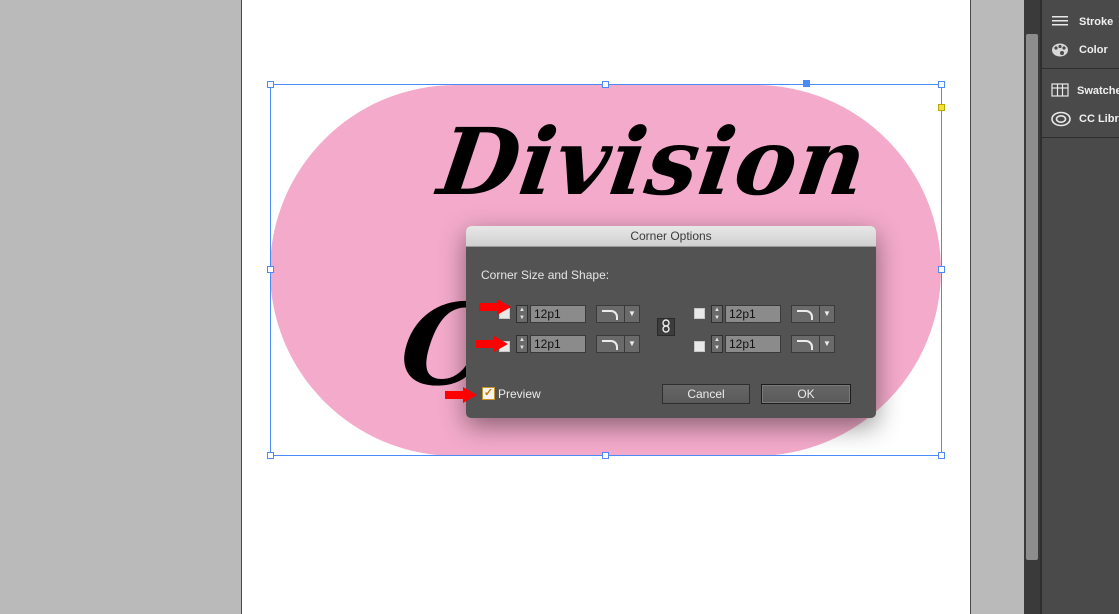  I want to click on top-left-shape-dropdown: ▼, so click(618, 314).